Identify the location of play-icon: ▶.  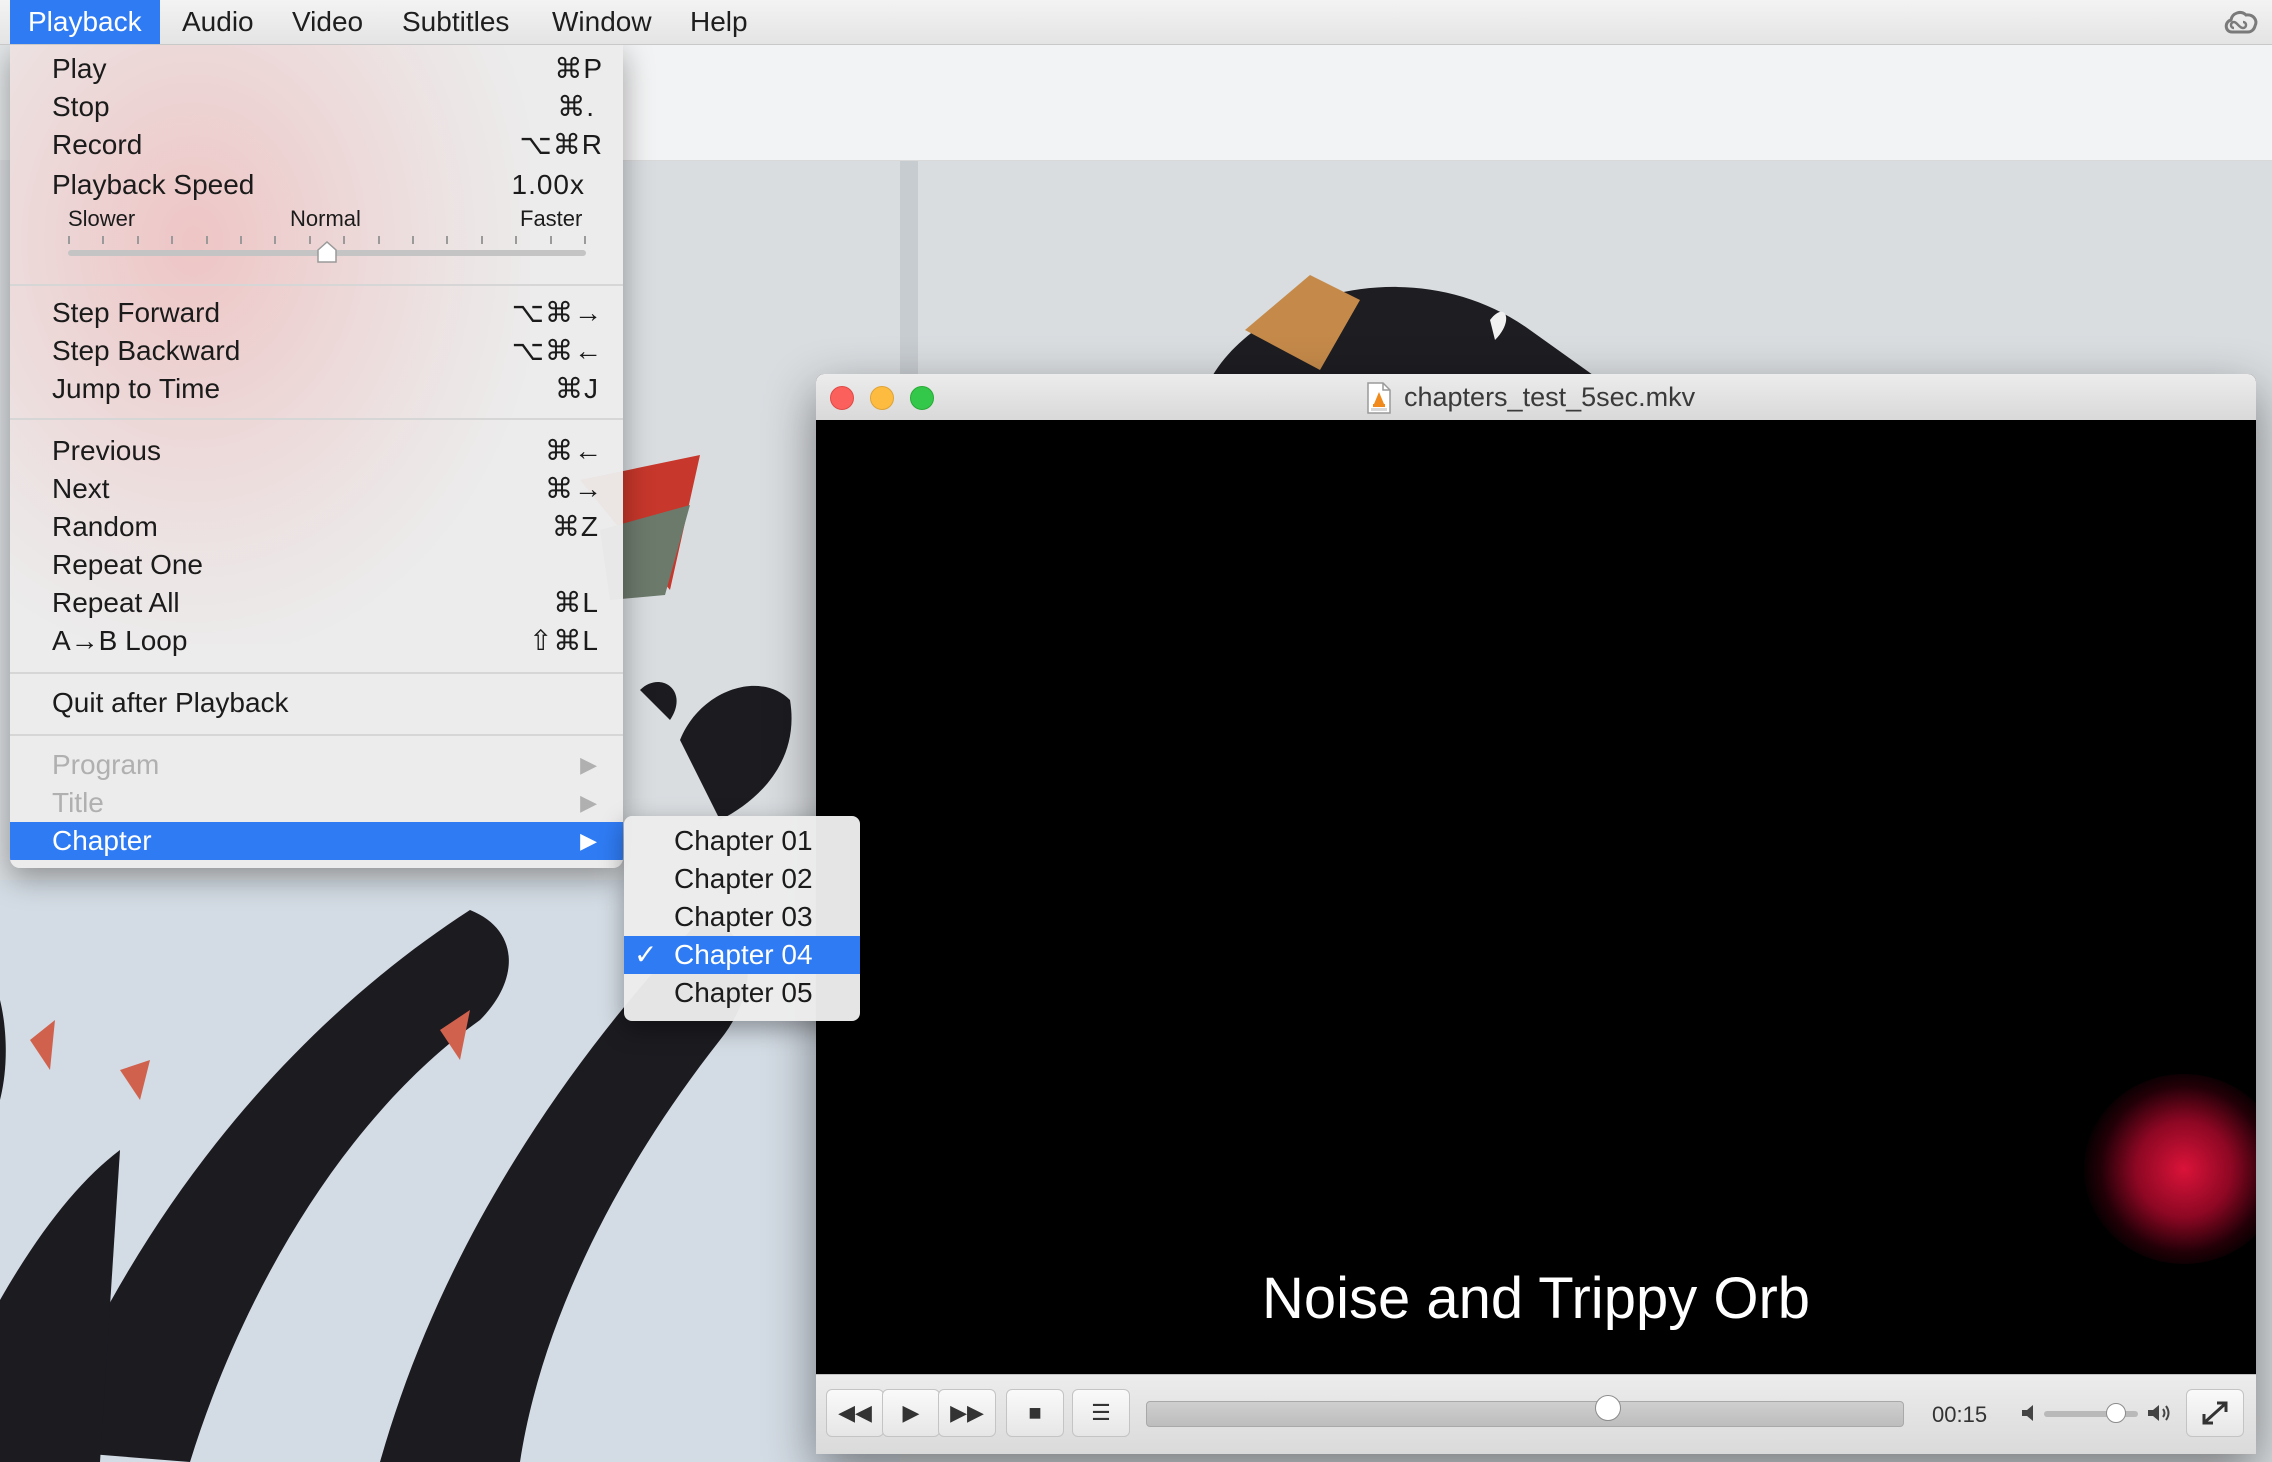
(911, 1412).